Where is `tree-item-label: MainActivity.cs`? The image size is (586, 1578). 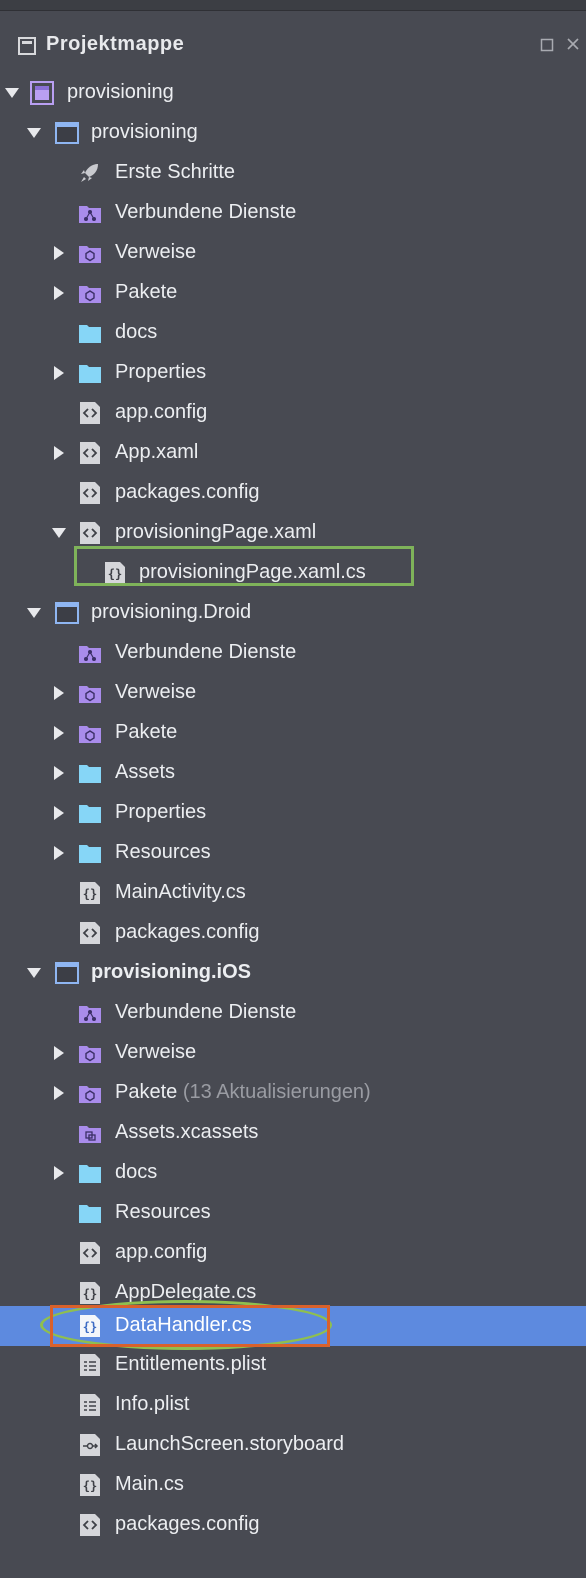 tree-item-label: MainActivity.cs is located at coordinates (180, 892).